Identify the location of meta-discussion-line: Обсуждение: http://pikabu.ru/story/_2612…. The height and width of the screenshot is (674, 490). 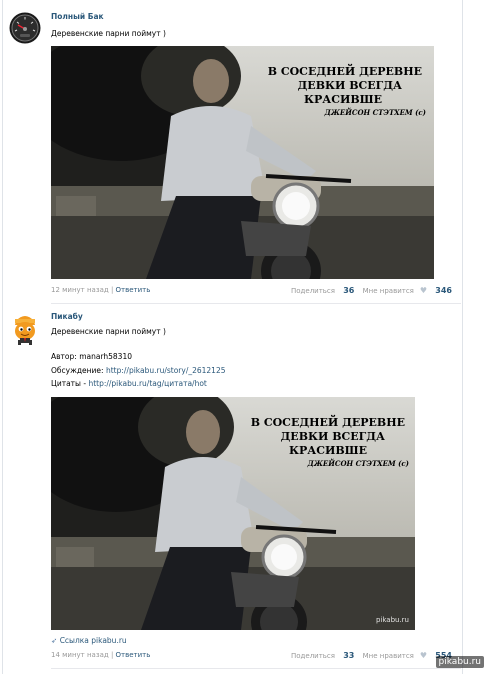
(138, 370).